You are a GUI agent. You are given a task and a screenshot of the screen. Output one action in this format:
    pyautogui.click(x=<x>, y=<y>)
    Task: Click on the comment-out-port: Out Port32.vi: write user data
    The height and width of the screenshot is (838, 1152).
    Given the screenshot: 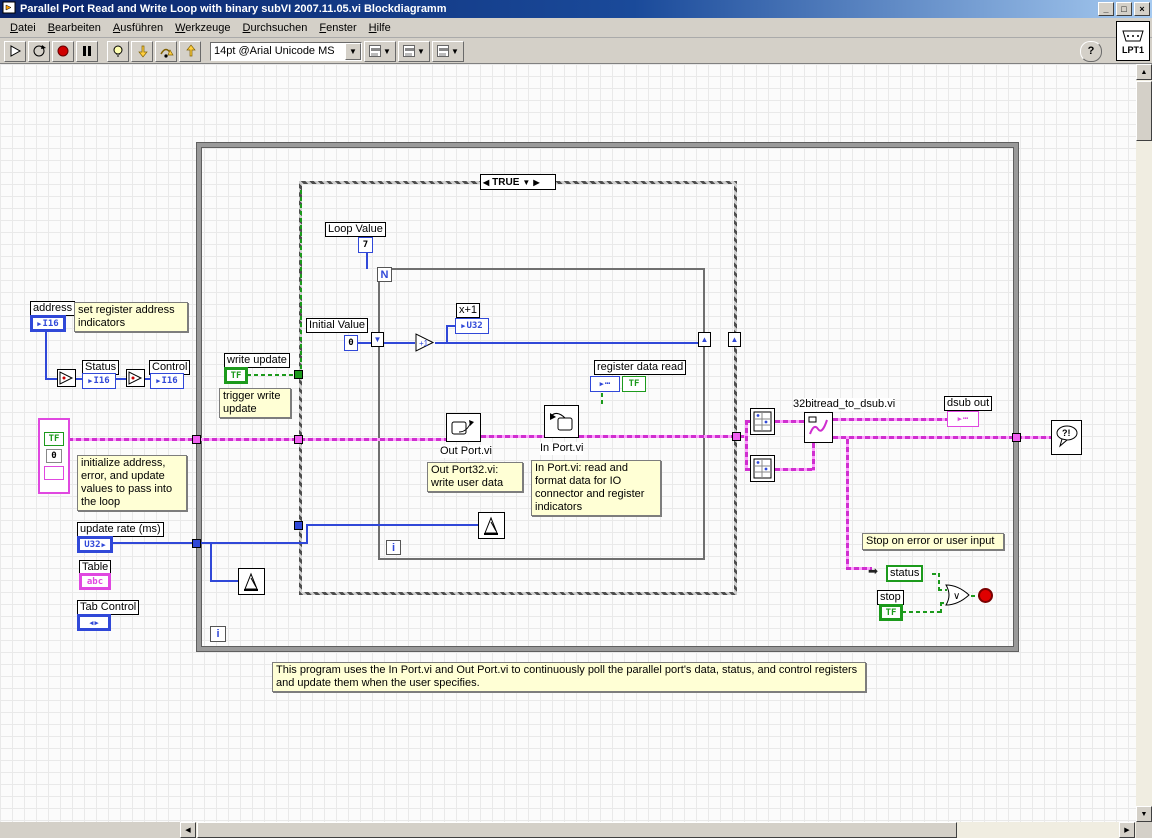 What is the action you would take?
    pyautogui.click(x=475, y=477)
    